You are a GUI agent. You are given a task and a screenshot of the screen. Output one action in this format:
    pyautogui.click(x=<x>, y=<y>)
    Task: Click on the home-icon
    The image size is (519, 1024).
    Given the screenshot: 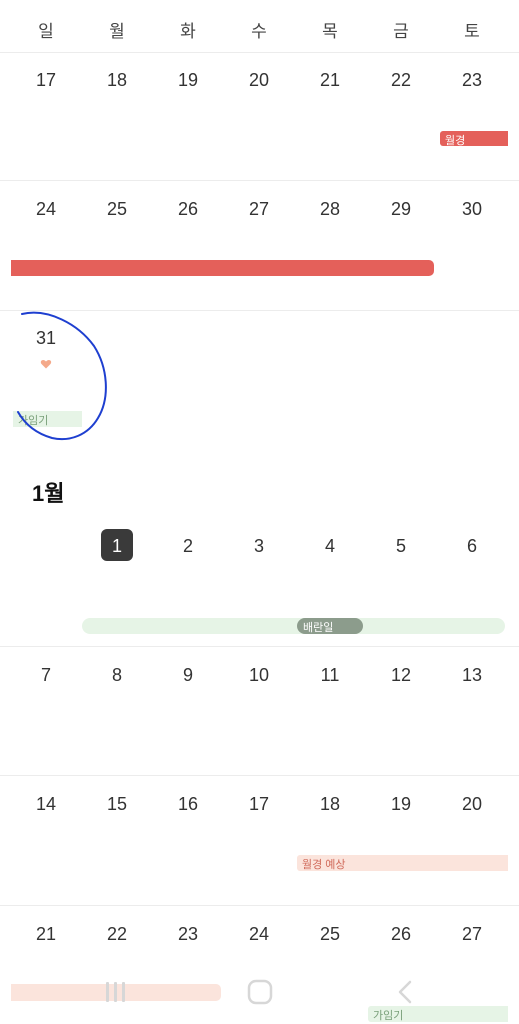 What is the action you would take?
    pyautogui.click(x=260, y=992)
    